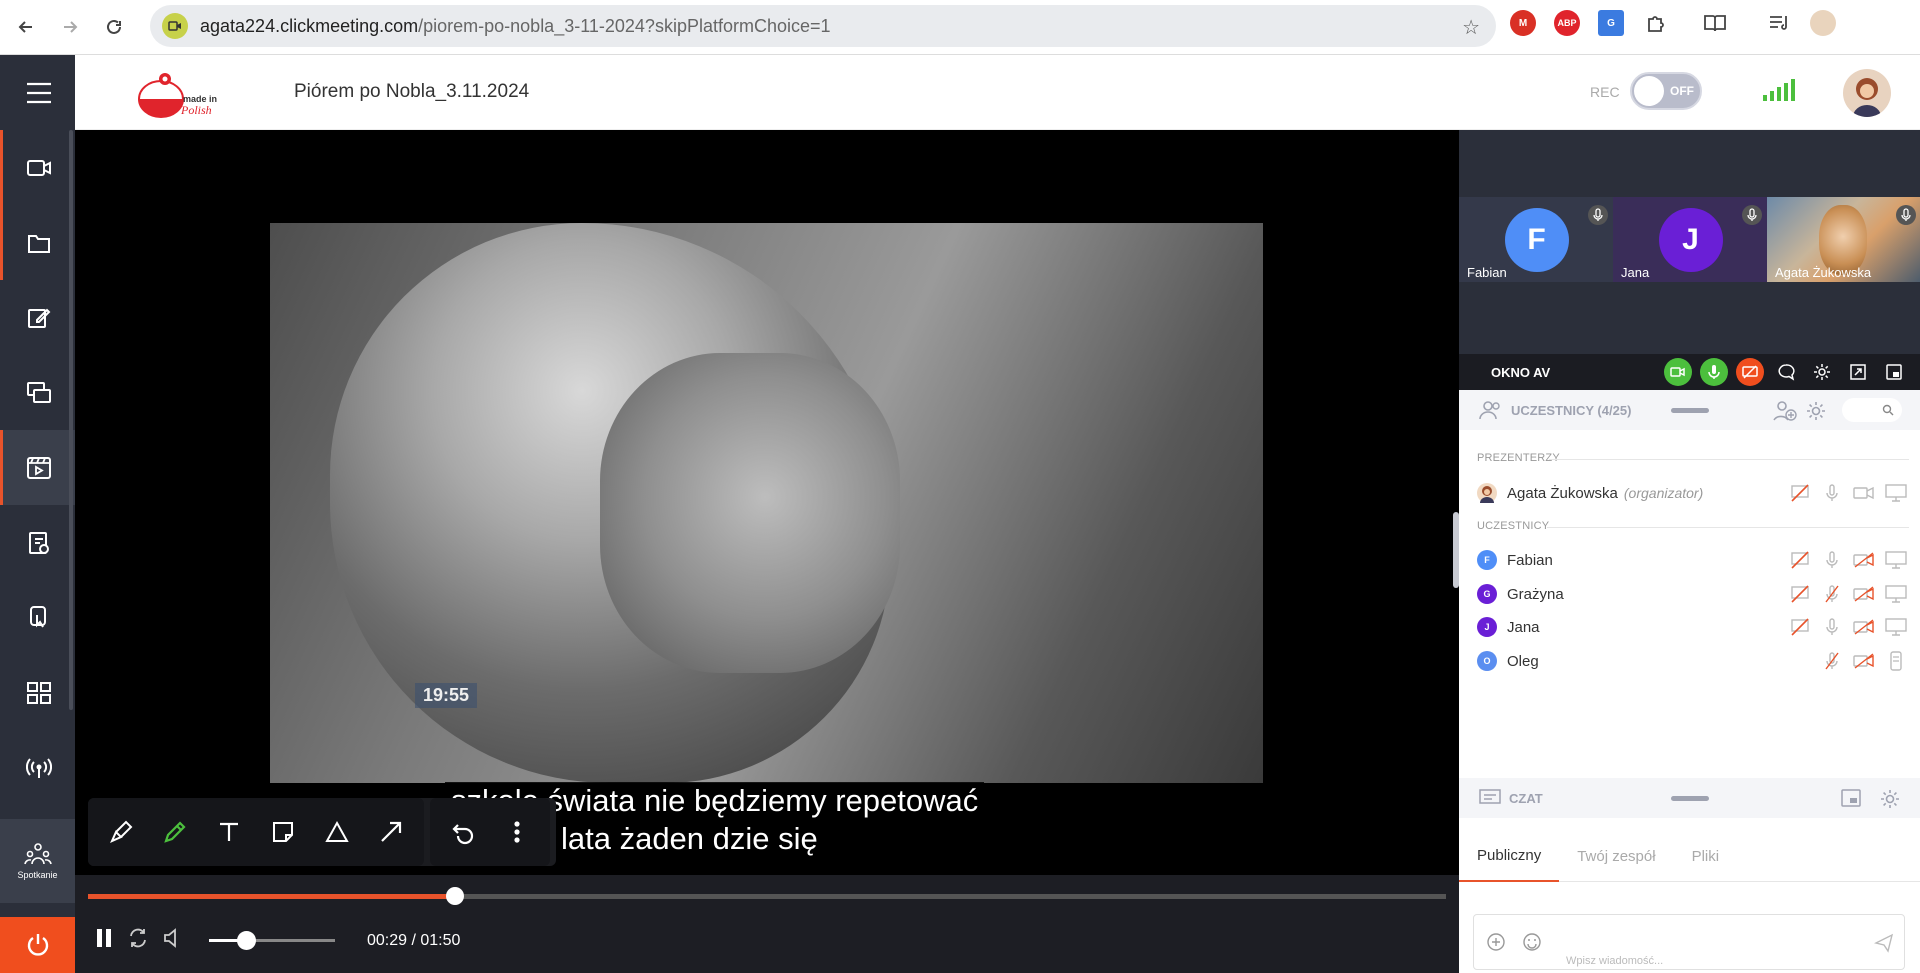 This screenshot has width=1920, height=973. I want to click on tab-your-team: Twój zespół, so click(1616, 856).